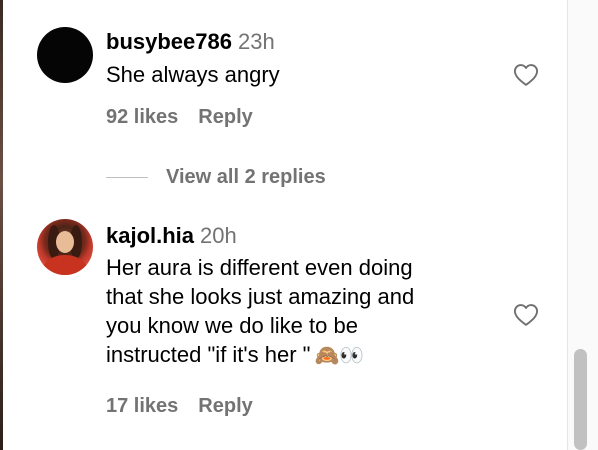  I want to click on comment-username: busybee786, so click(169, 41).